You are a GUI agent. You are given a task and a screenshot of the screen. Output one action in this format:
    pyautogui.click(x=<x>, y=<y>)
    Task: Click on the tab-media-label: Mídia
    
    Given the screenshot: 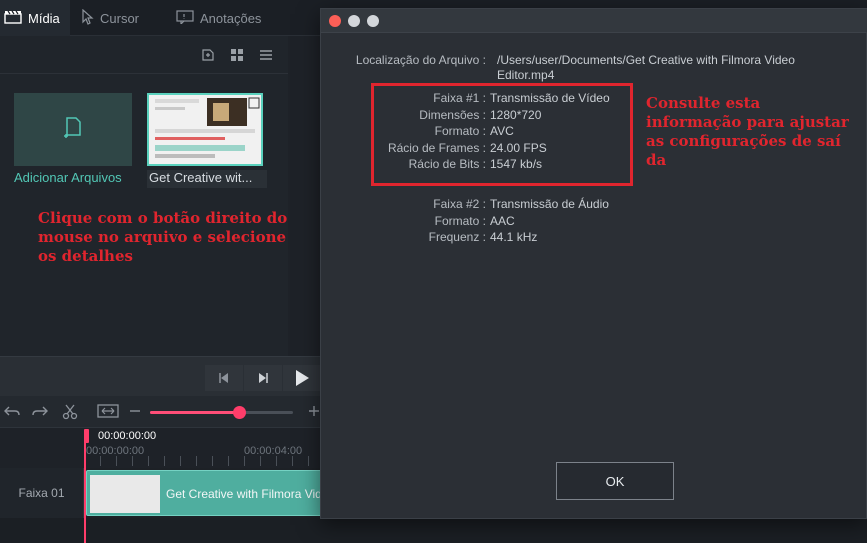 What is the action you would take?
    pyautogui.click(x=44, y=18)
    